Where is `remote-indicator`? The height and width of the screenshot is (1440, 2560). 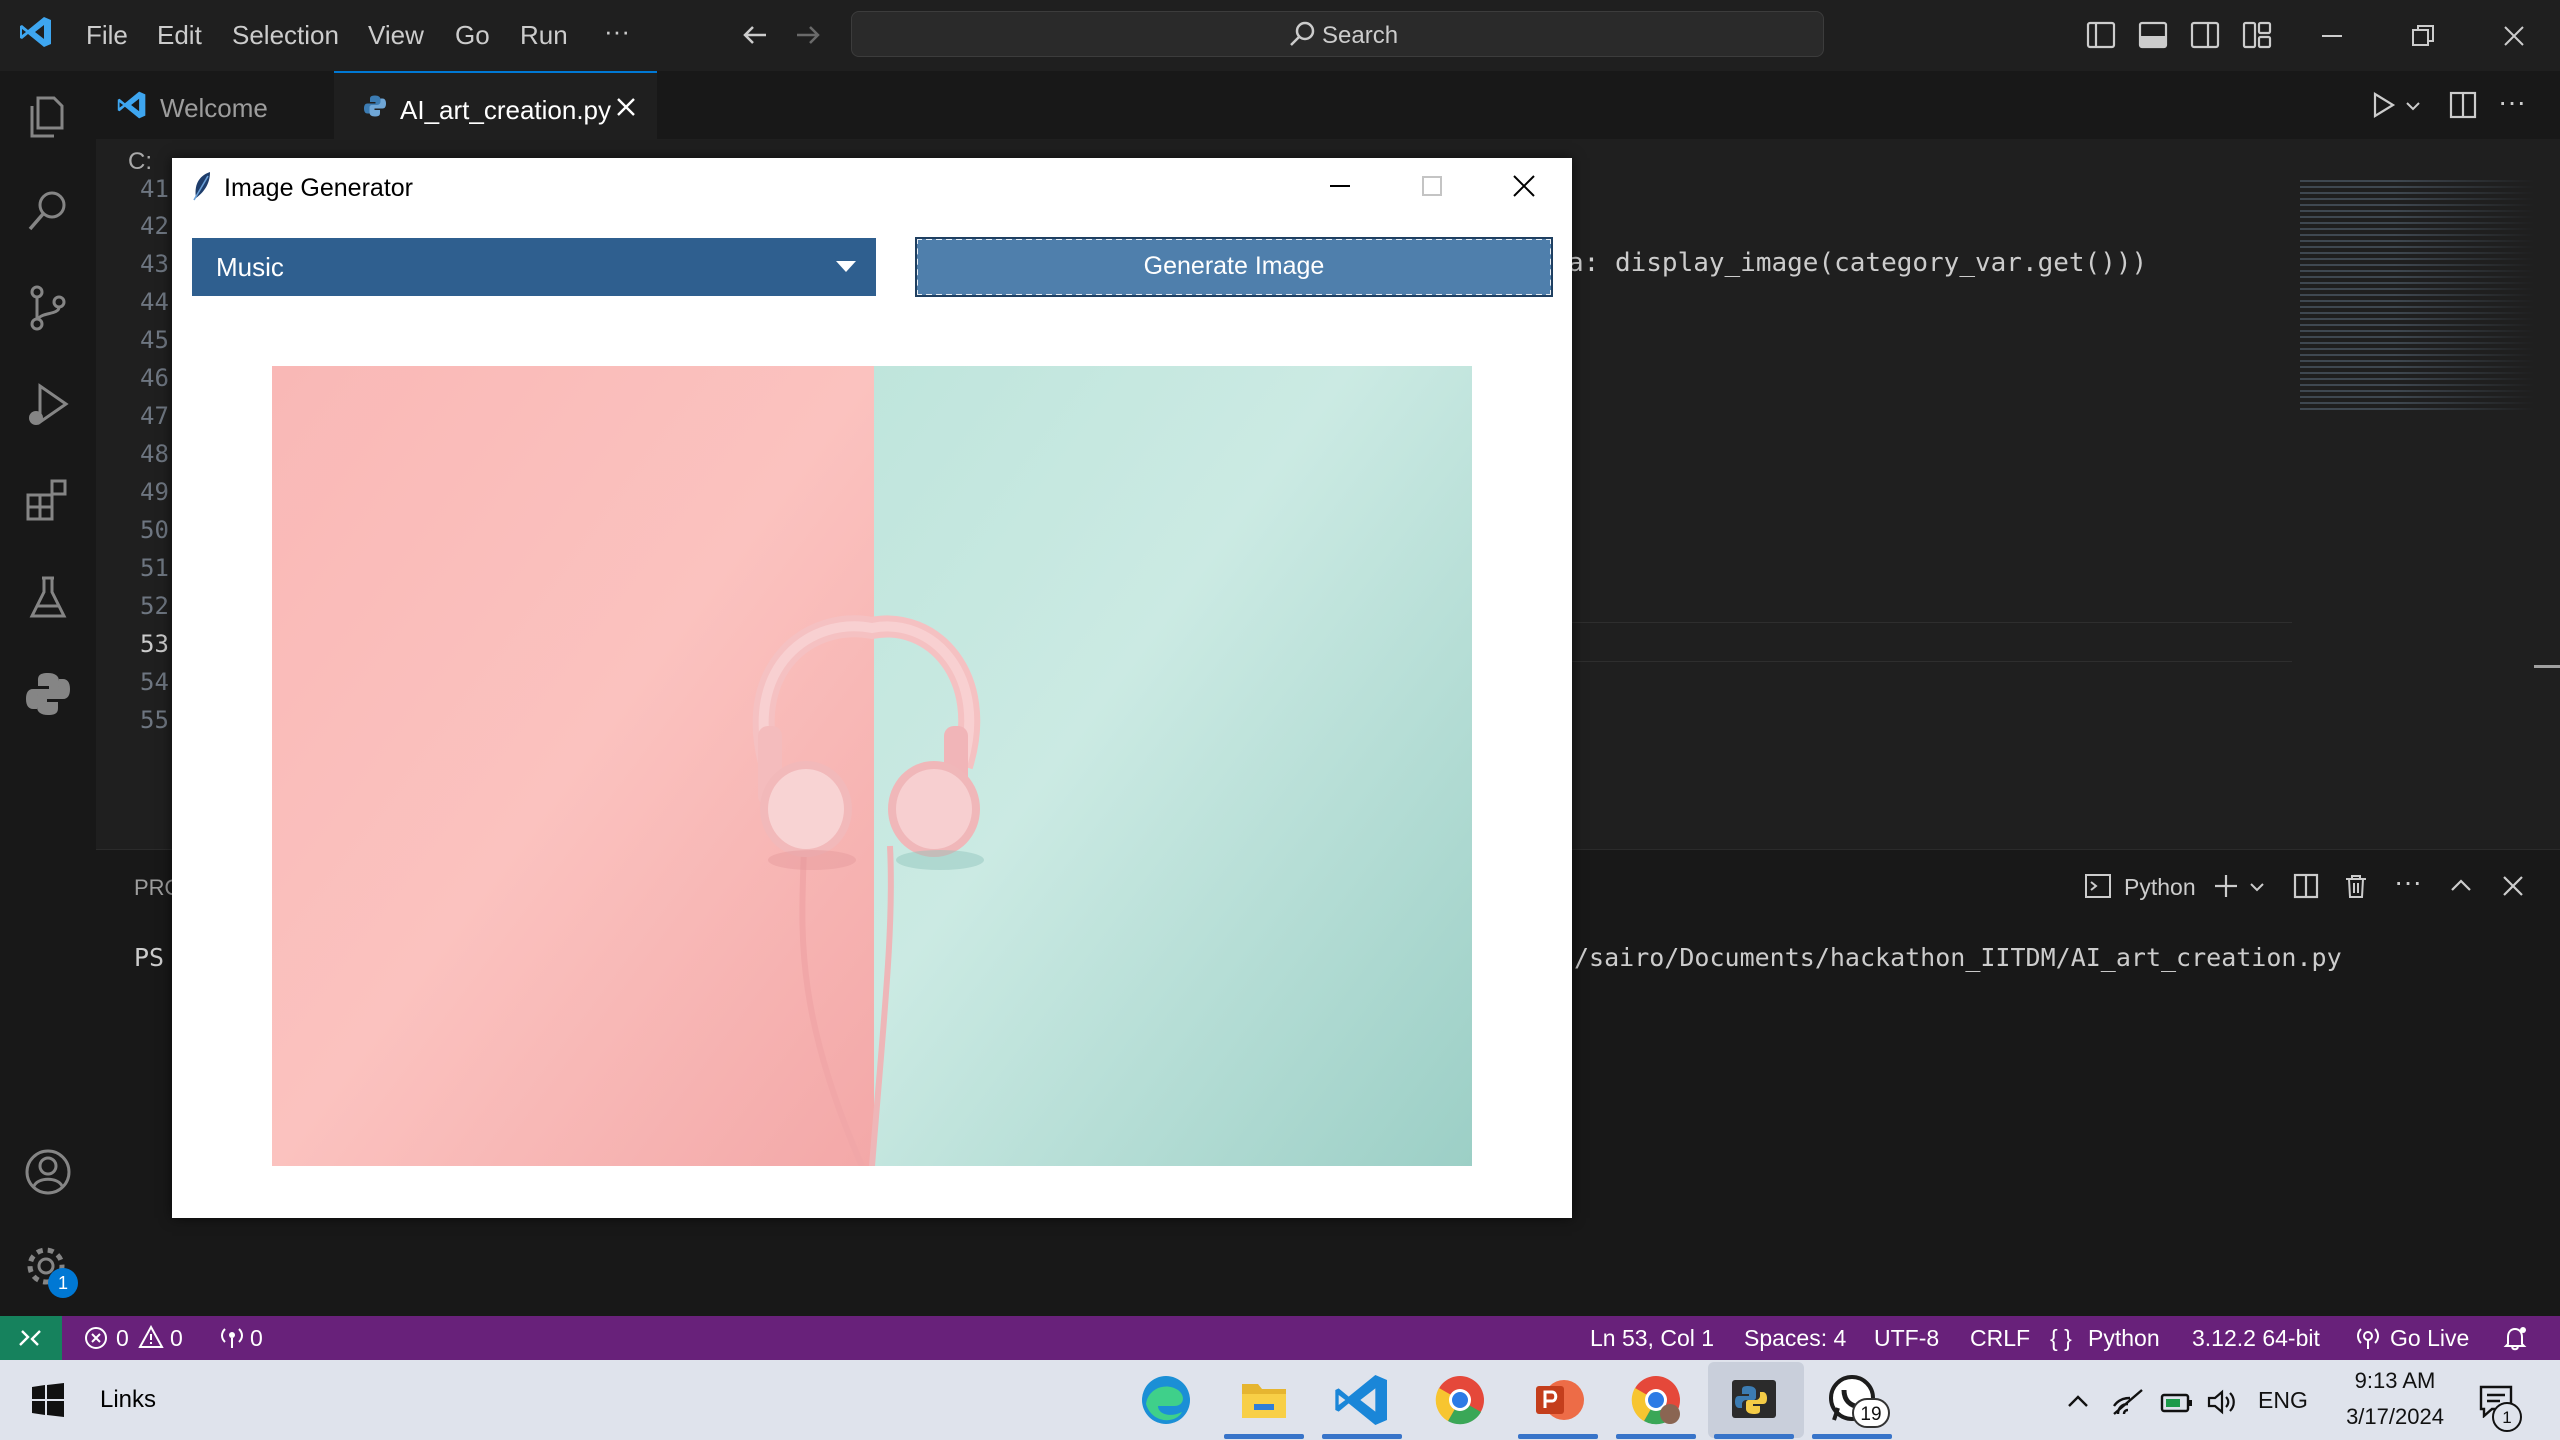
remote-indicator is located at coordinates (31, 1338).